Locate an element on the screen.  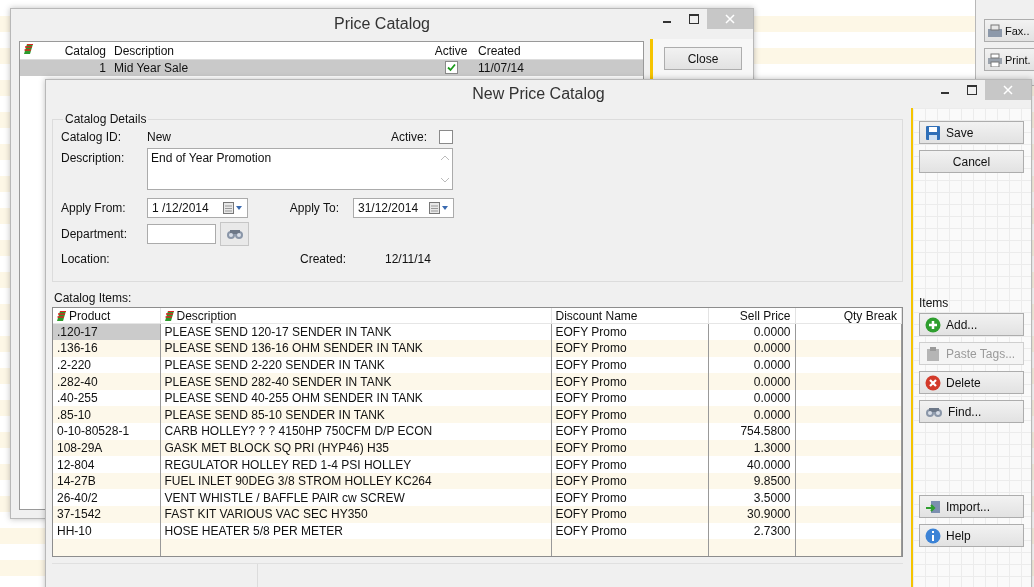
delete-icon is located at coordinates (933, 382).